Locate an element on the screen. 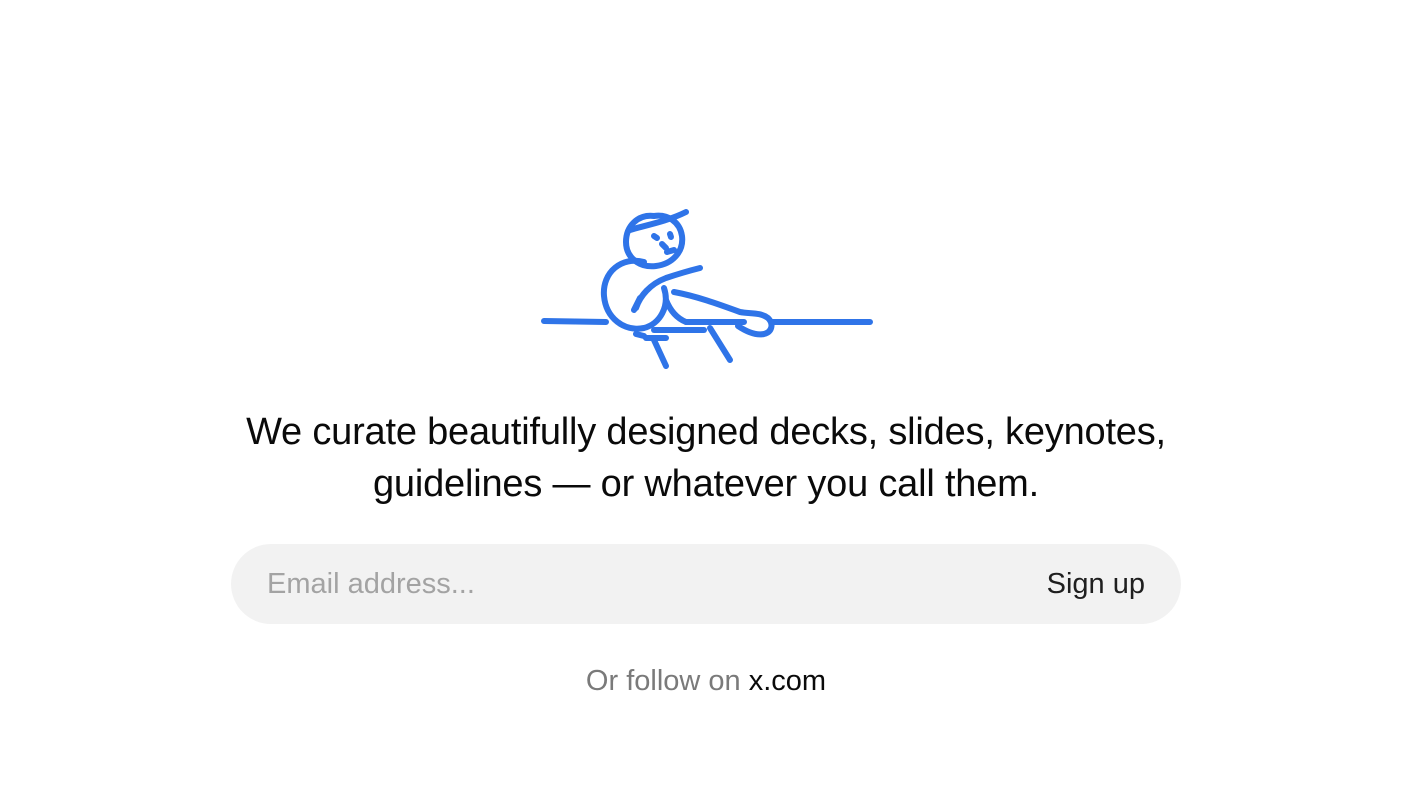 This screenshot has height=802, width=1412. thinking-person-illustration-icon is located at coordinates (707, 290).